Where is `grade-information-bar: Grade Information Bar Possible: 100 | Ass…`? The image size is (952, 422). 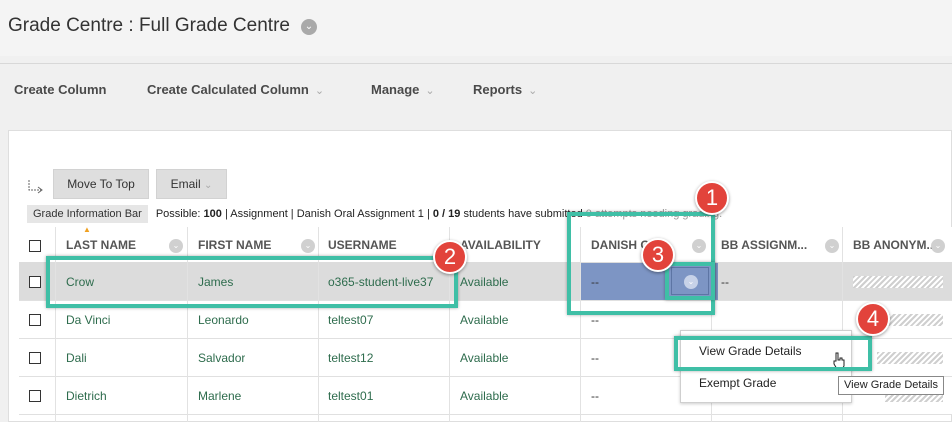
grade-information-bar: Grade Information Bar Possible: 100 | Ass… is located at coordinates (489, 215).